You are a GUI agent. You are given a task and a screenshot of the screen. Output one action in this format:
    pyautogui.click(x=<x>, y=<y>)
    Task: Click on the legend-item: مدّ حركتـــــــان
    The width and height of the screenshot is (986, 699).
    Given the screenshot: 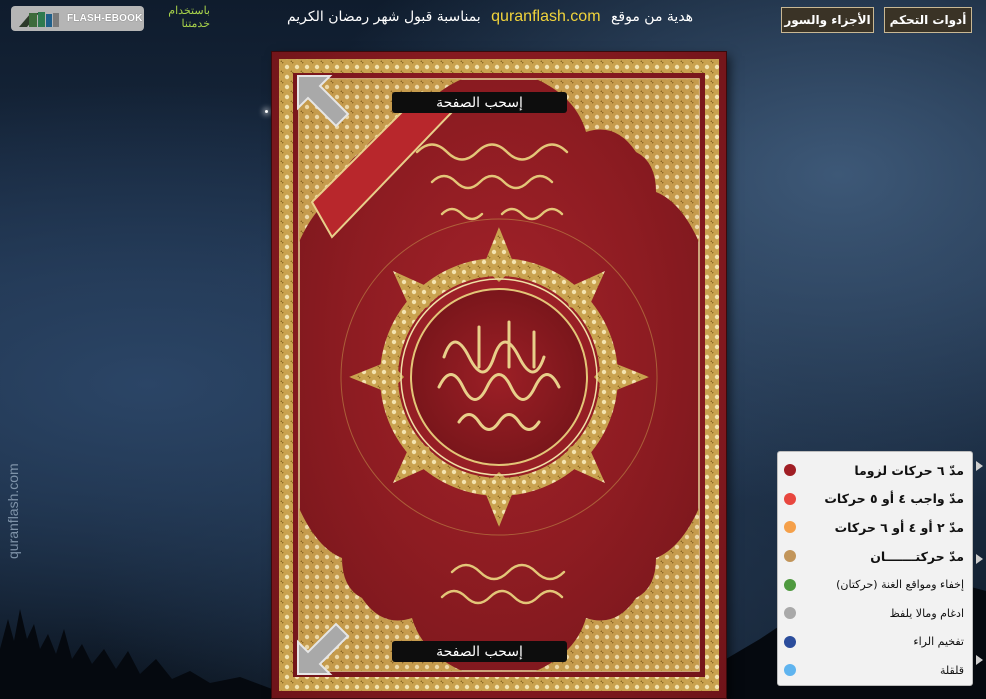 What is the action you would take?
    pyautogui.click(x=874, y=556)
    